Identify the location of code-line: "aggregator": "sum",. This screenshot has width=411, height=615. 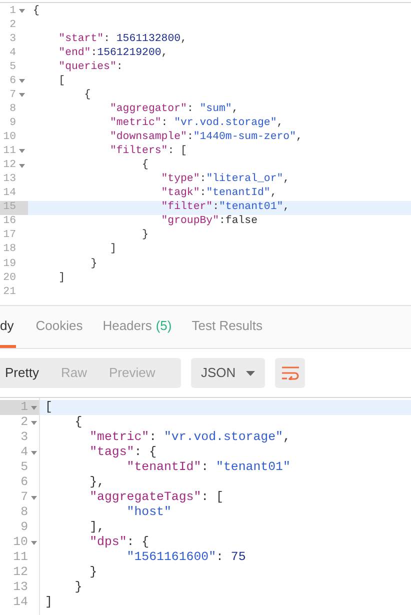
(173, 109).